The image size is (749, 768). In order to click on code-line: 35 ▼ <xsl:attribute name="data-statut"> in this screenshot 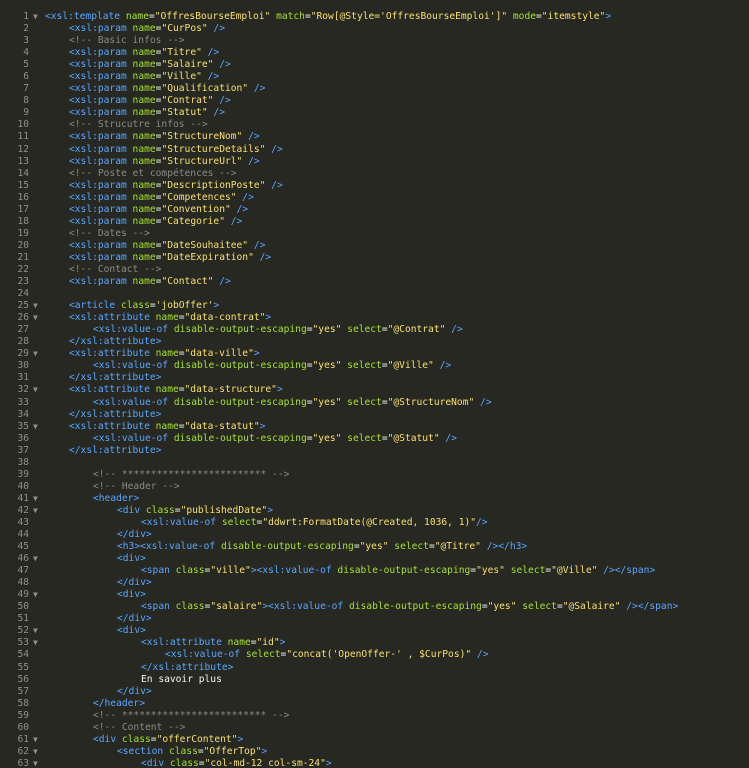, I will do `click(374, 427)`.